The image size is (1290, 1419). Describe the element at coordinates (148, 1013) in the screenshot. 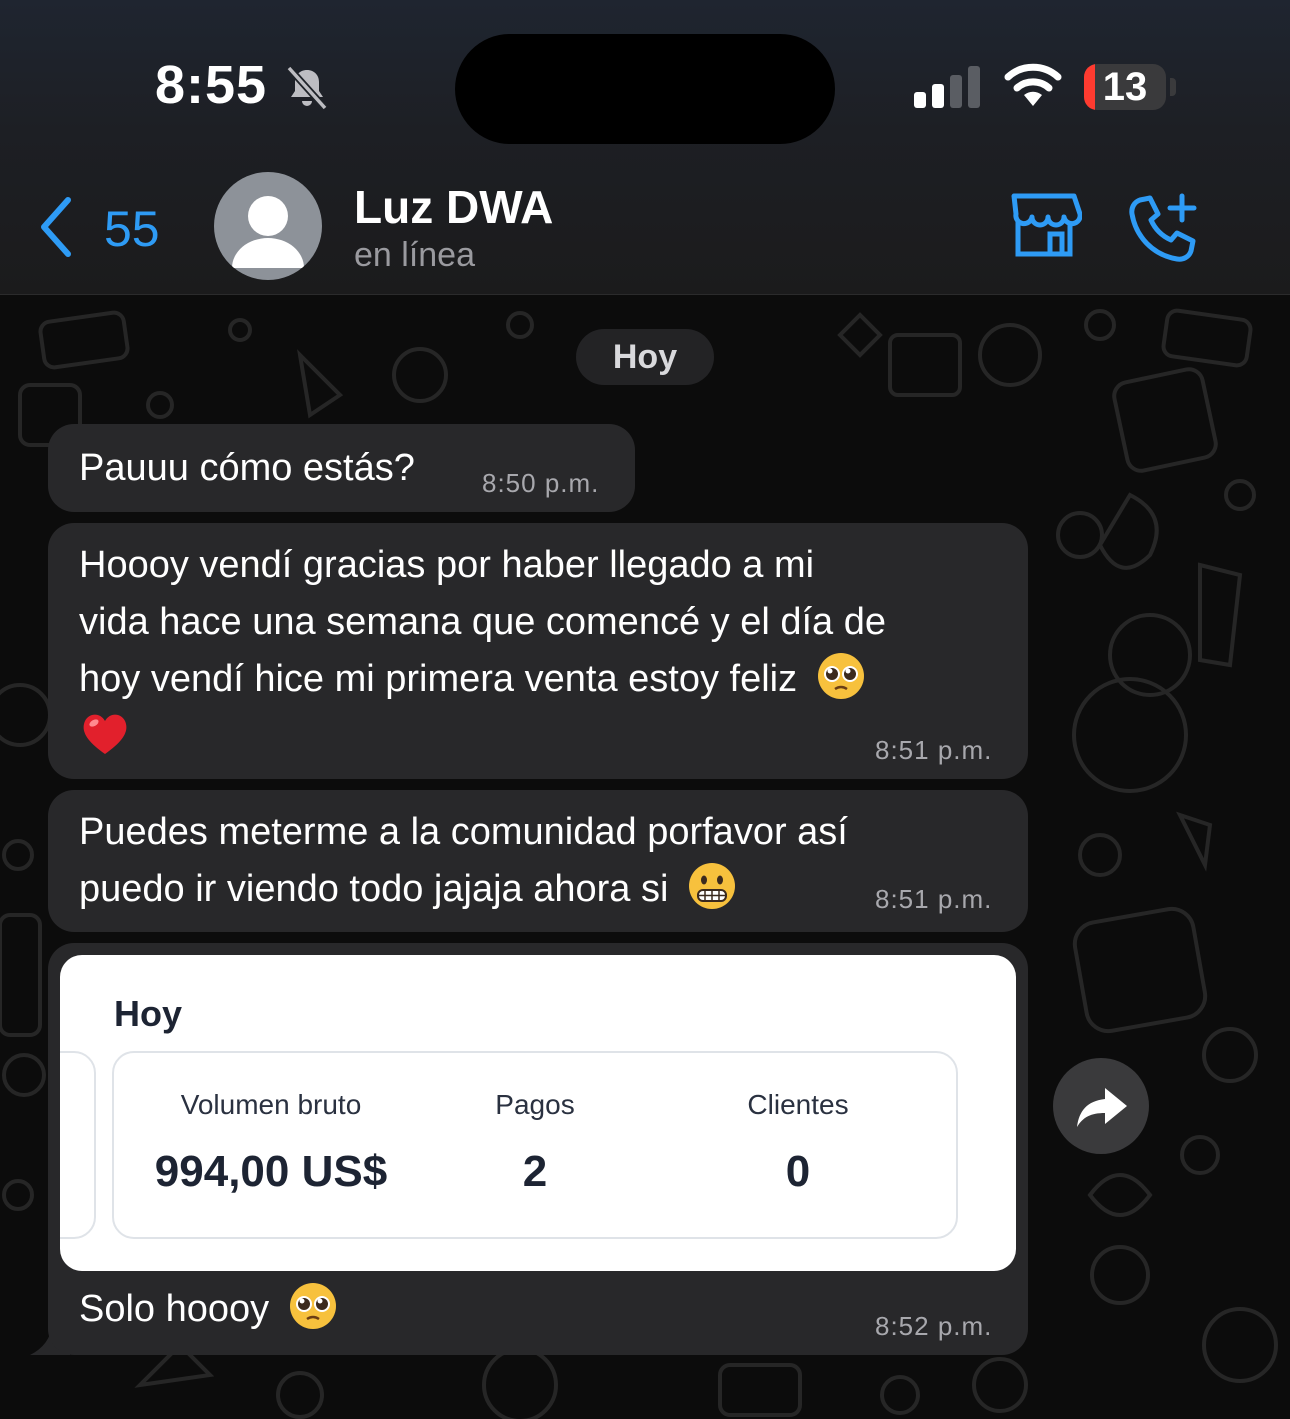

I see `card-title: Hoy` at that location.